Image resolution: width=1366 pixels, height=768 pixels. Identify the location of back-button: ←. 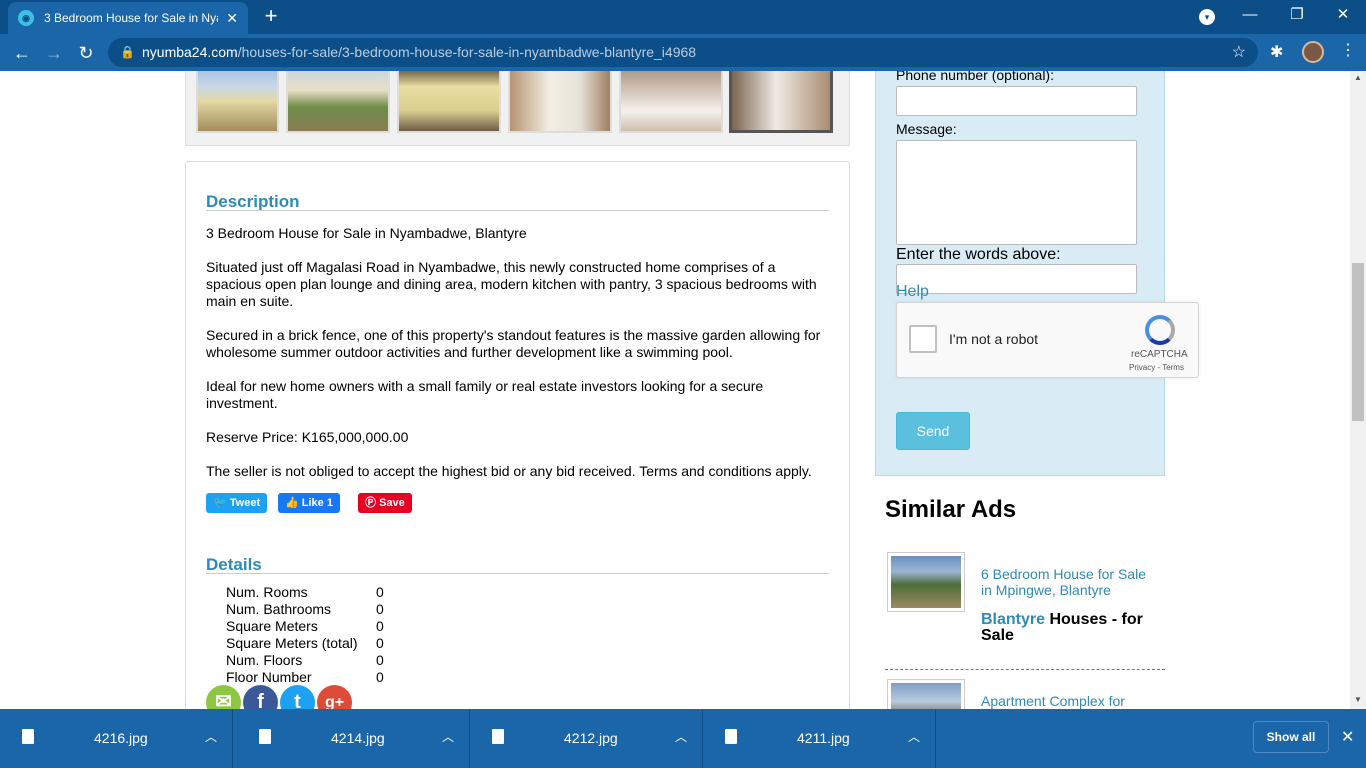
(22, 53).